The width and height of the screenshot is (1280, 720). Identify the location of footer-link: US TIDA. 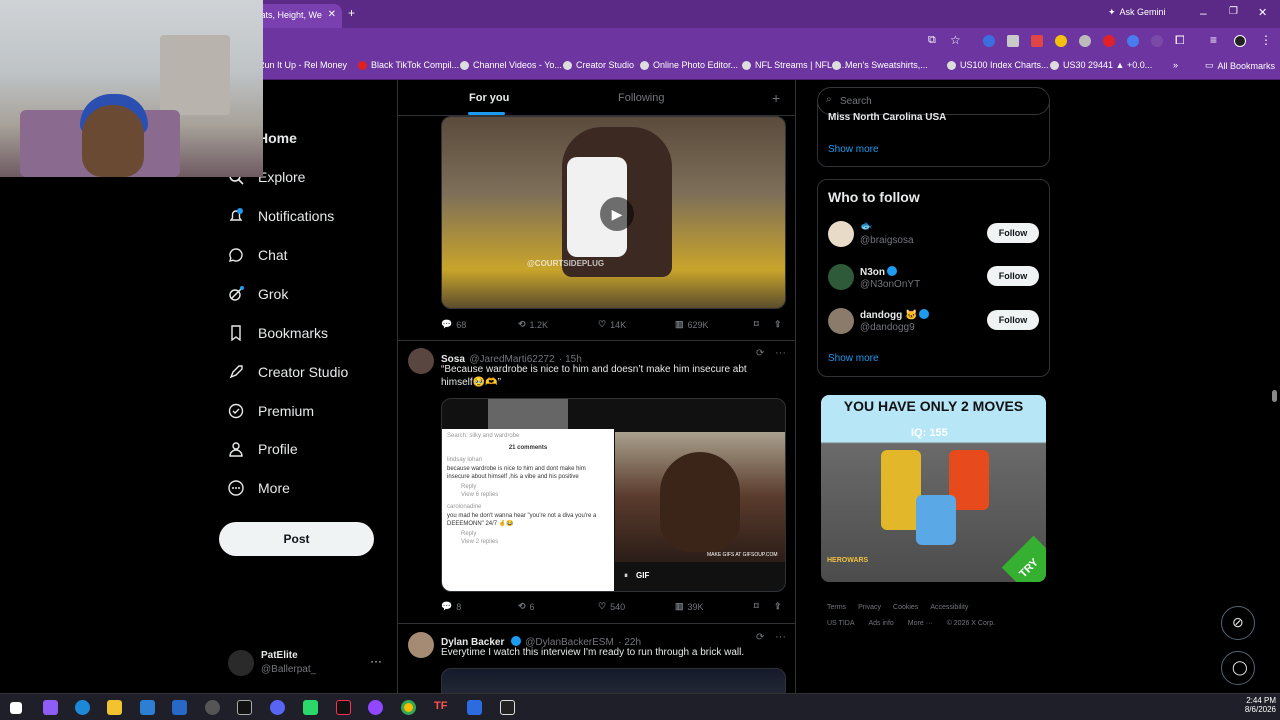
(841, 623).